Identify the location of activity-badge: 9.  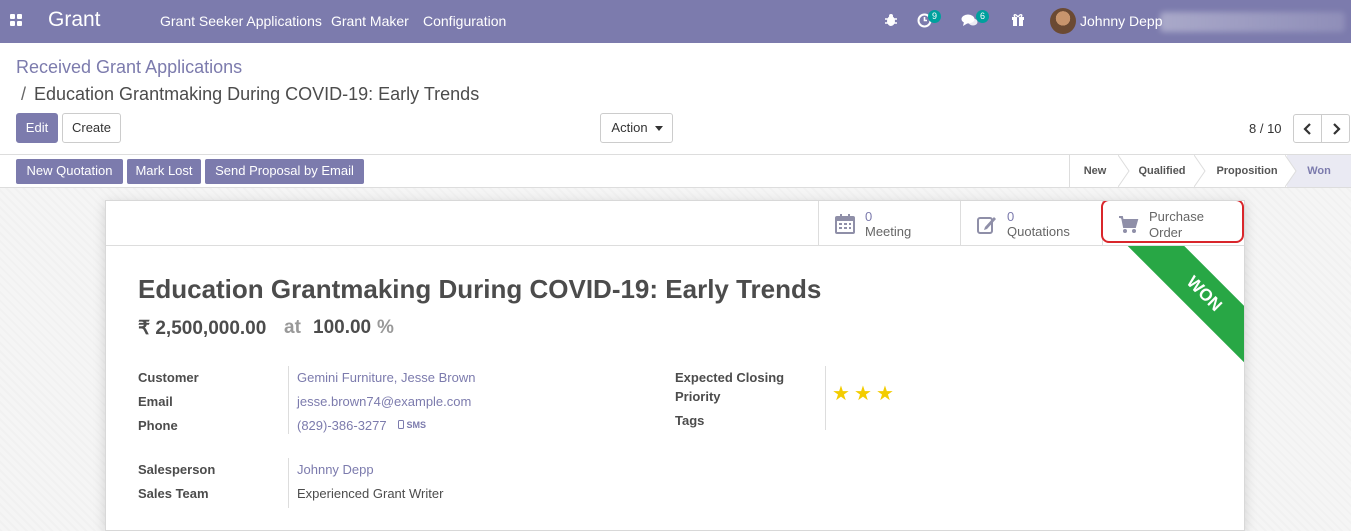
(934, 16).